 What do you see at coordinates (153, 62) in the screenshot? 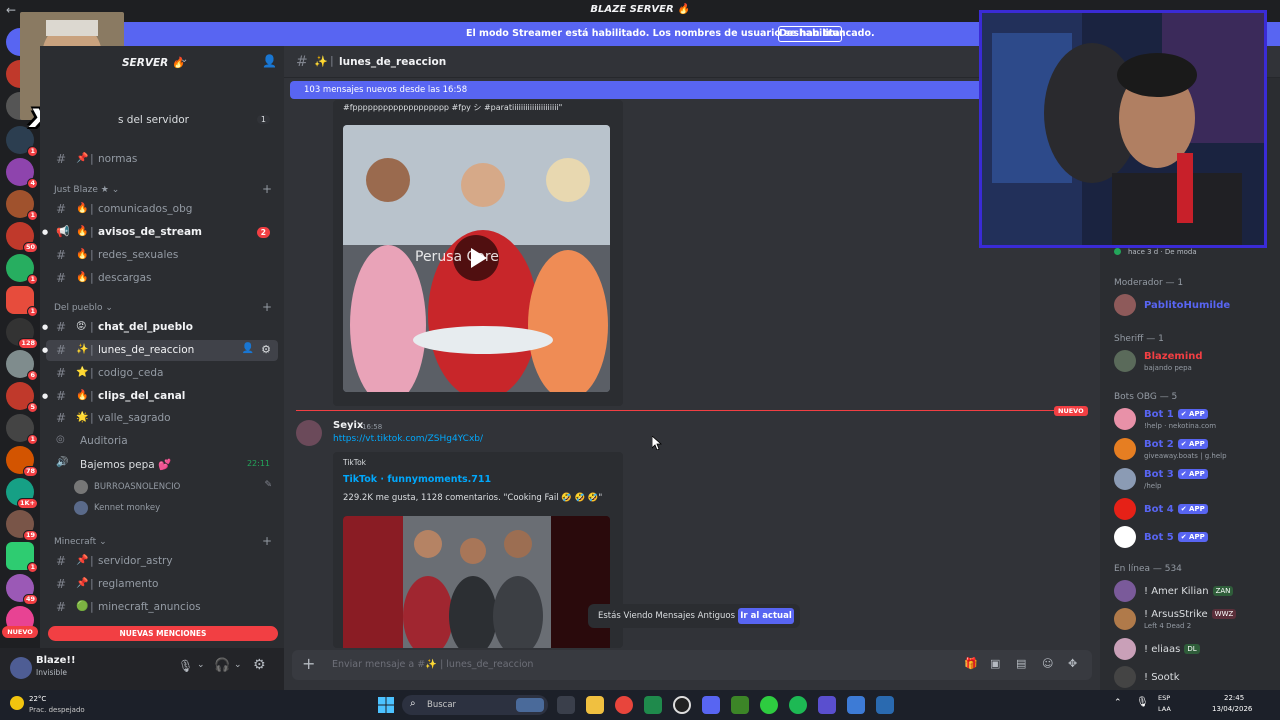
I see `server-name: SERVER 🔥` at bounding box center [153, 62].